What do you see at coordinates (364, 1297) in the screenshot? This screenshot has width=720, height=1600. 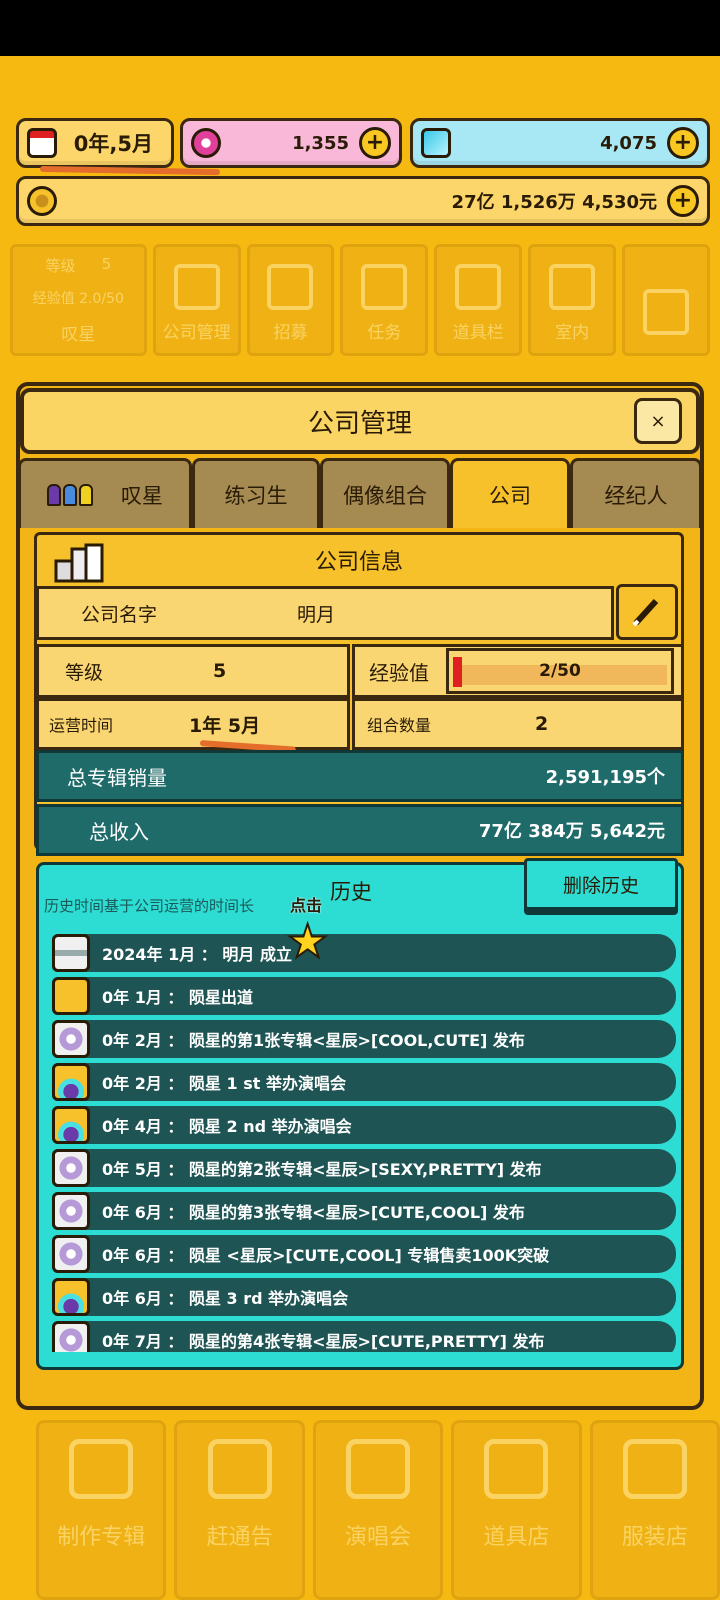 I see `list-item: 0年 6月 ： 陨星 3 rd 举办演唱会` at bounding box center [364, 1297].